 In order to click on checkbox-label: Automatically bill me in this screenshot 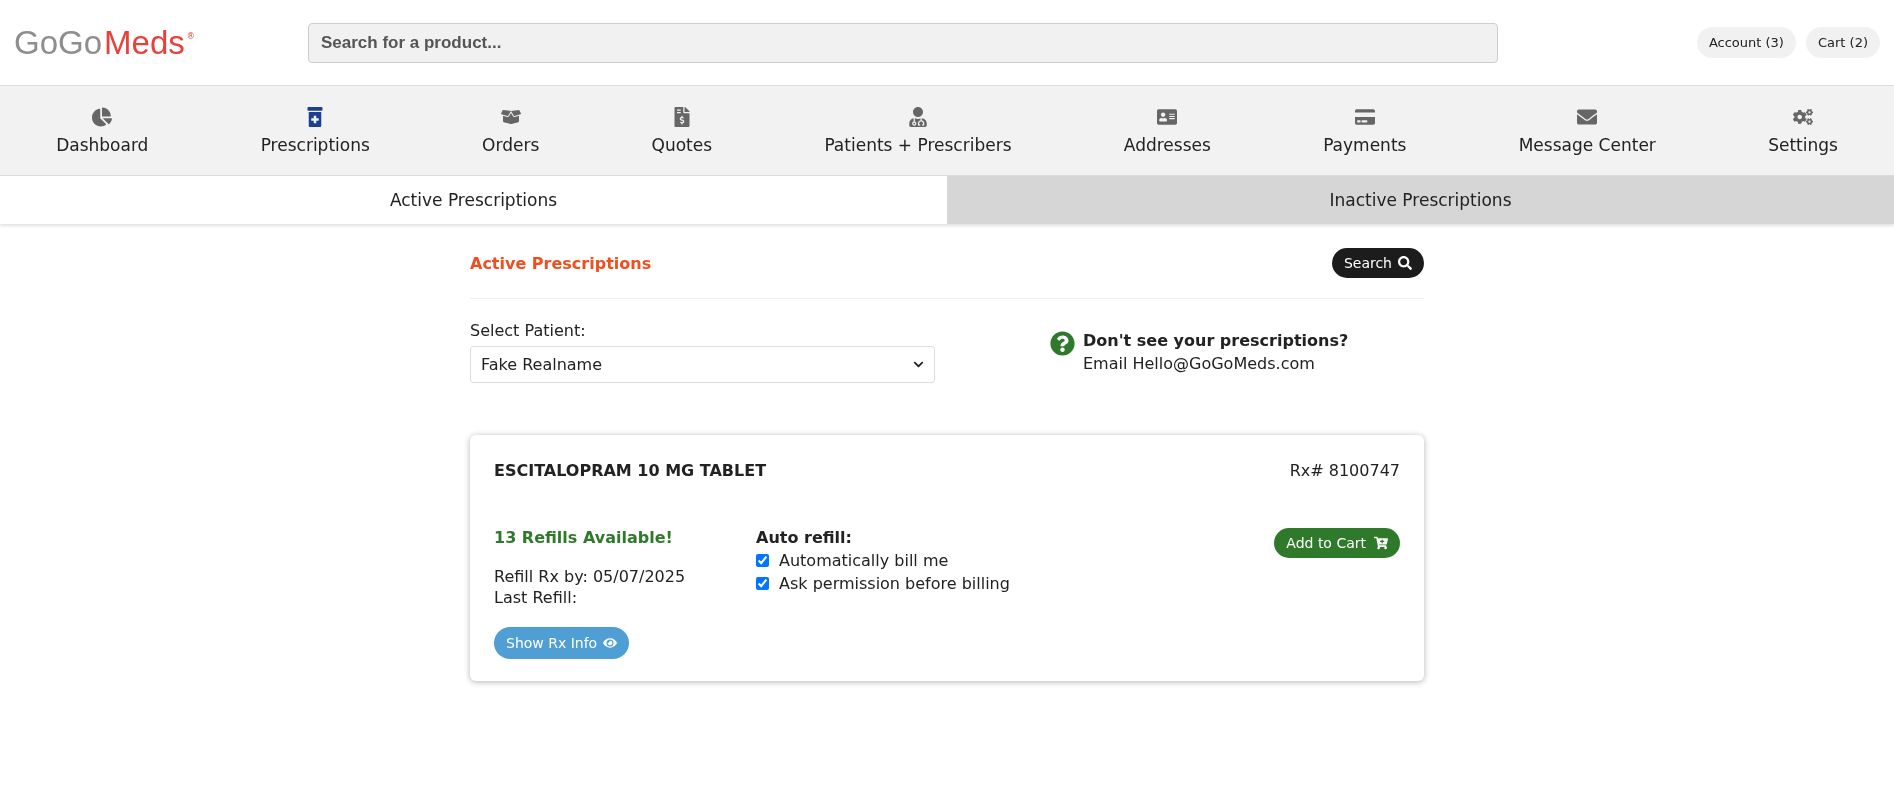, I will do `click(864, 560)`.